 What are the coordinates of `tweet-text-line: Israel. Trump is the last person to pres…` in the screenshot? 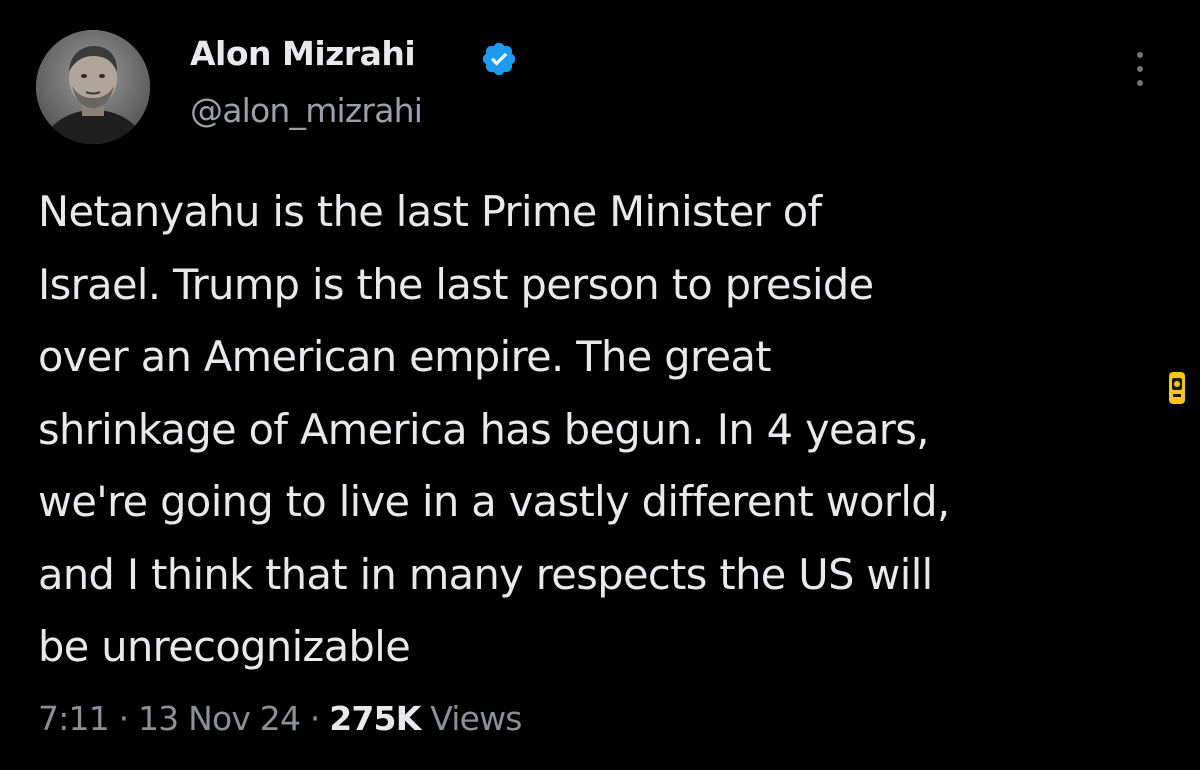 It's located at (456, 284).